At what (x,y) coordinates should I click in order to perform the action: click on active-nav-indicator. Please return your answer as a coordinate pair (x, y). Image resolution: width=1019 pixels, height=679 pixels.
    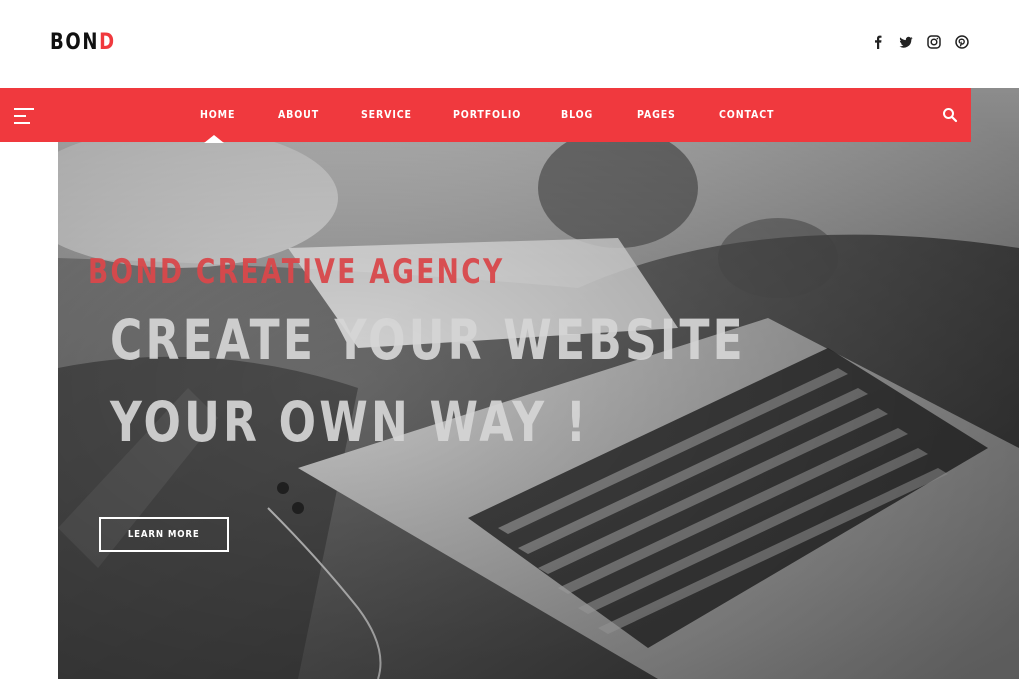
    Looking at the image, I should click on (214, 139).